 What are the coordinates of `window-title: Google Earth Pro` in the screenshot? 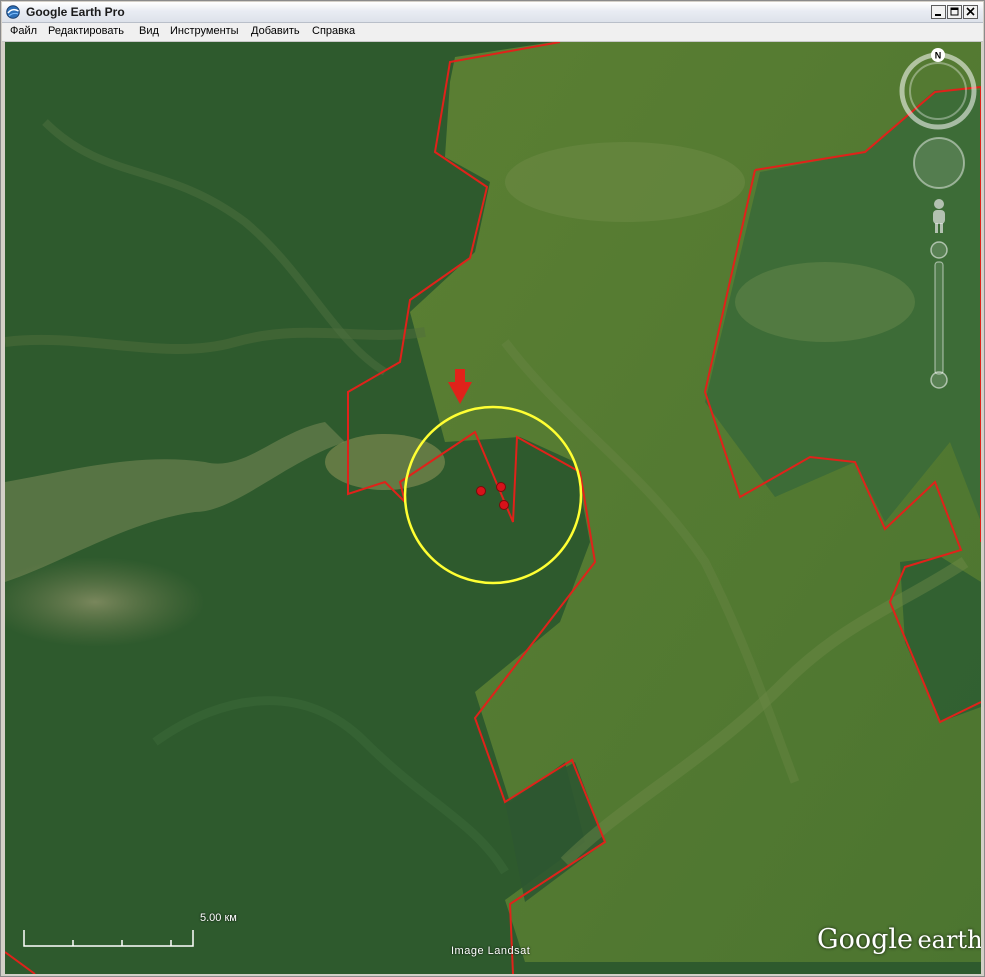 It's located at (75, 12).